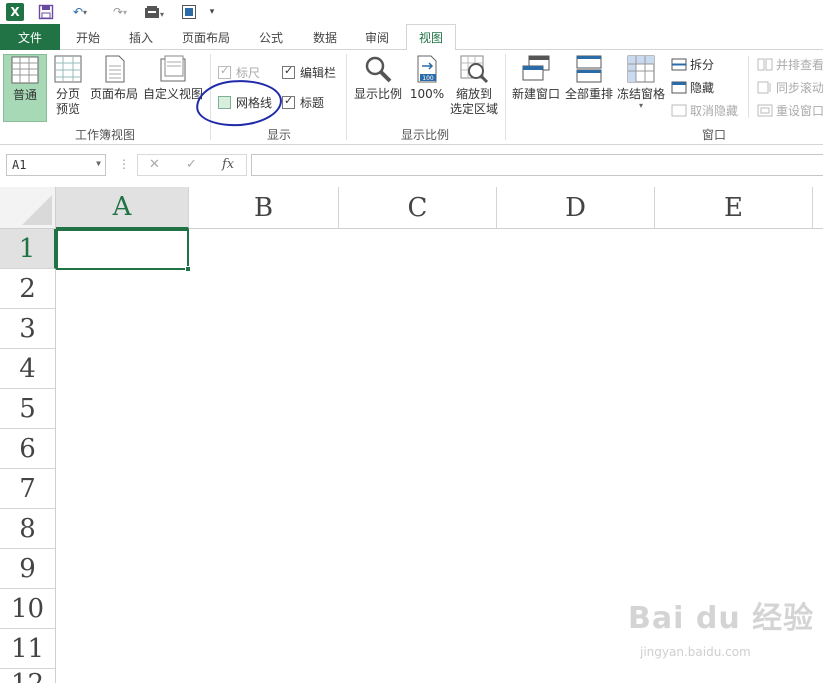  What do you see at coordinates (115, 69) in the screenshot?
I see `page-layout-icon` at bounding box center [115, 69].